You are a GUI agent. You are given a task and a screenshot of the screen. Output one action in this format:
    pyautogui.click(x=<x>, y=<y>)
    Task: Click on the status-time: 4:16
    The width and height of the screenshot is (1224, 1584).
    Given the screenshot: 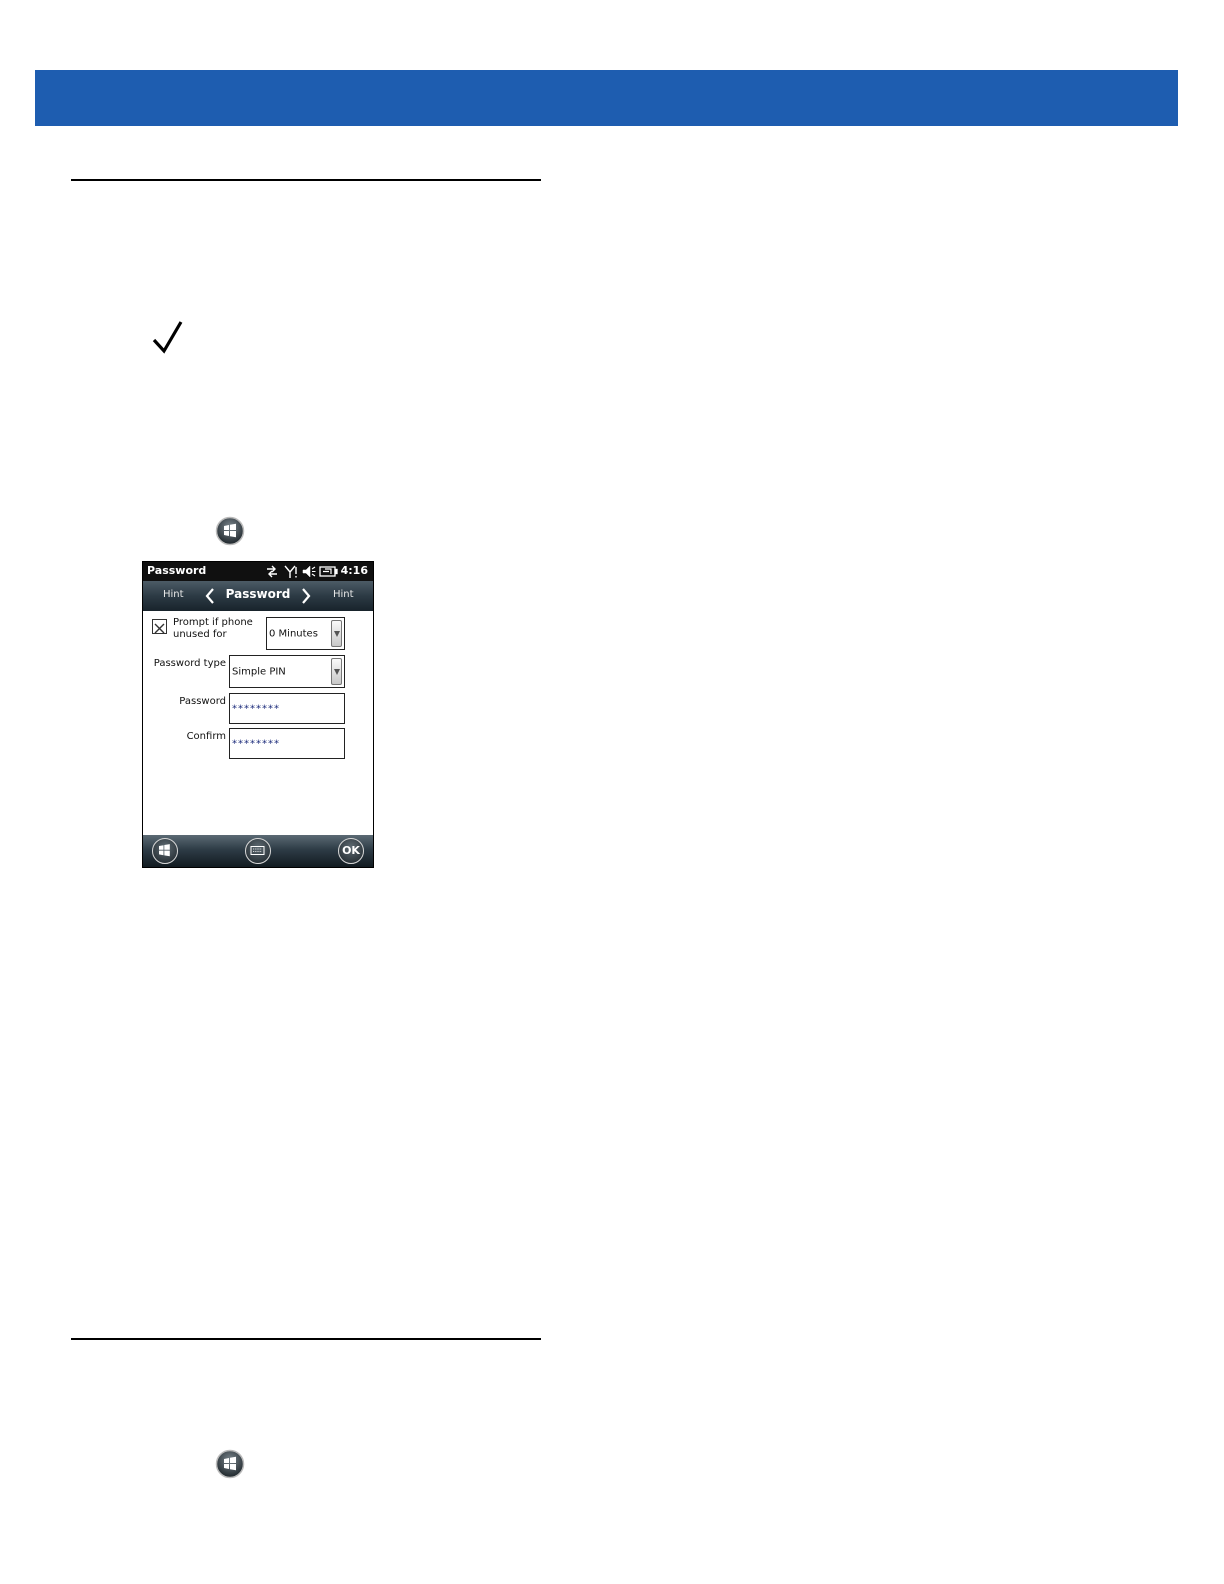 What is the action you would take?
    pyautogui.click(x=354, y=570)
    